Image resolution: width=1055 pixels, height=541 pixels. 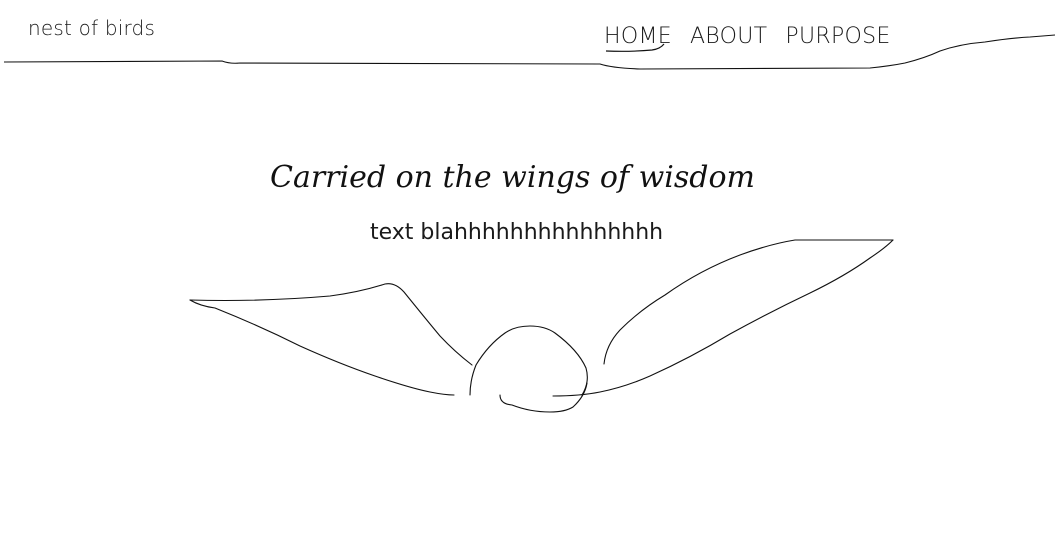 What do you see at coordinates (748, 302) in the screenshot?
I see `right-wing-stroke` at bounding box center [748, 302].